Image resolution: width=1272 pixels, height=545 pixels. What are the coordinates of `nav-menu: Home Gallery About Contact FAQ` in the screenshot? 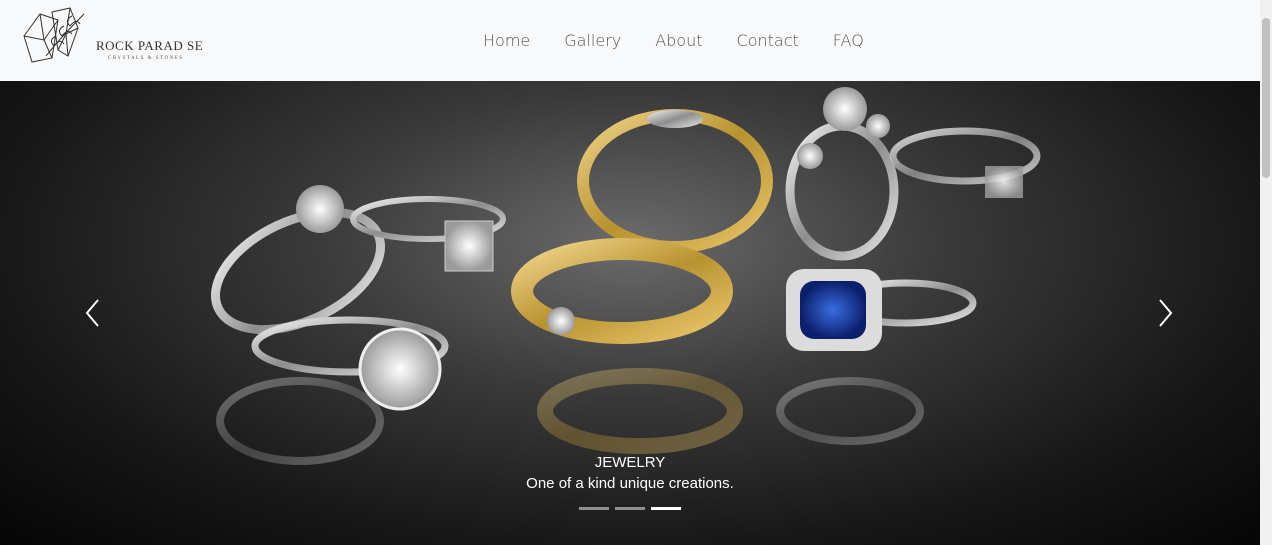 It's located at (673, 40).